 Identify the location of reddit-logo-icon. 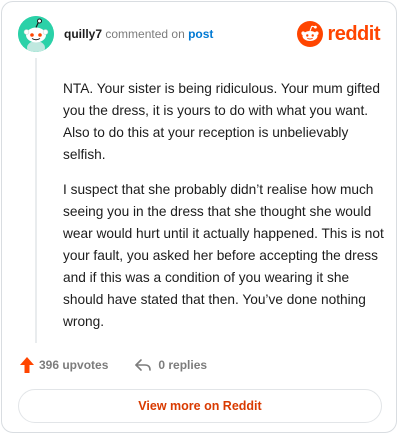
(310, 34).